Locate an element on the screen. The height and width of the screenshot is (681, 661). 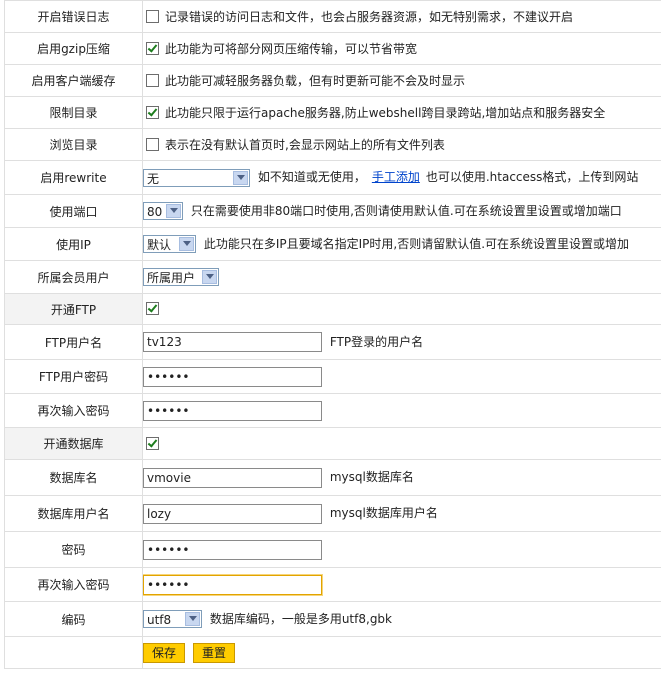
row-db-user: 数据库用户名 lozy mysql数据库用户名 is located at coordinates (332, 513).